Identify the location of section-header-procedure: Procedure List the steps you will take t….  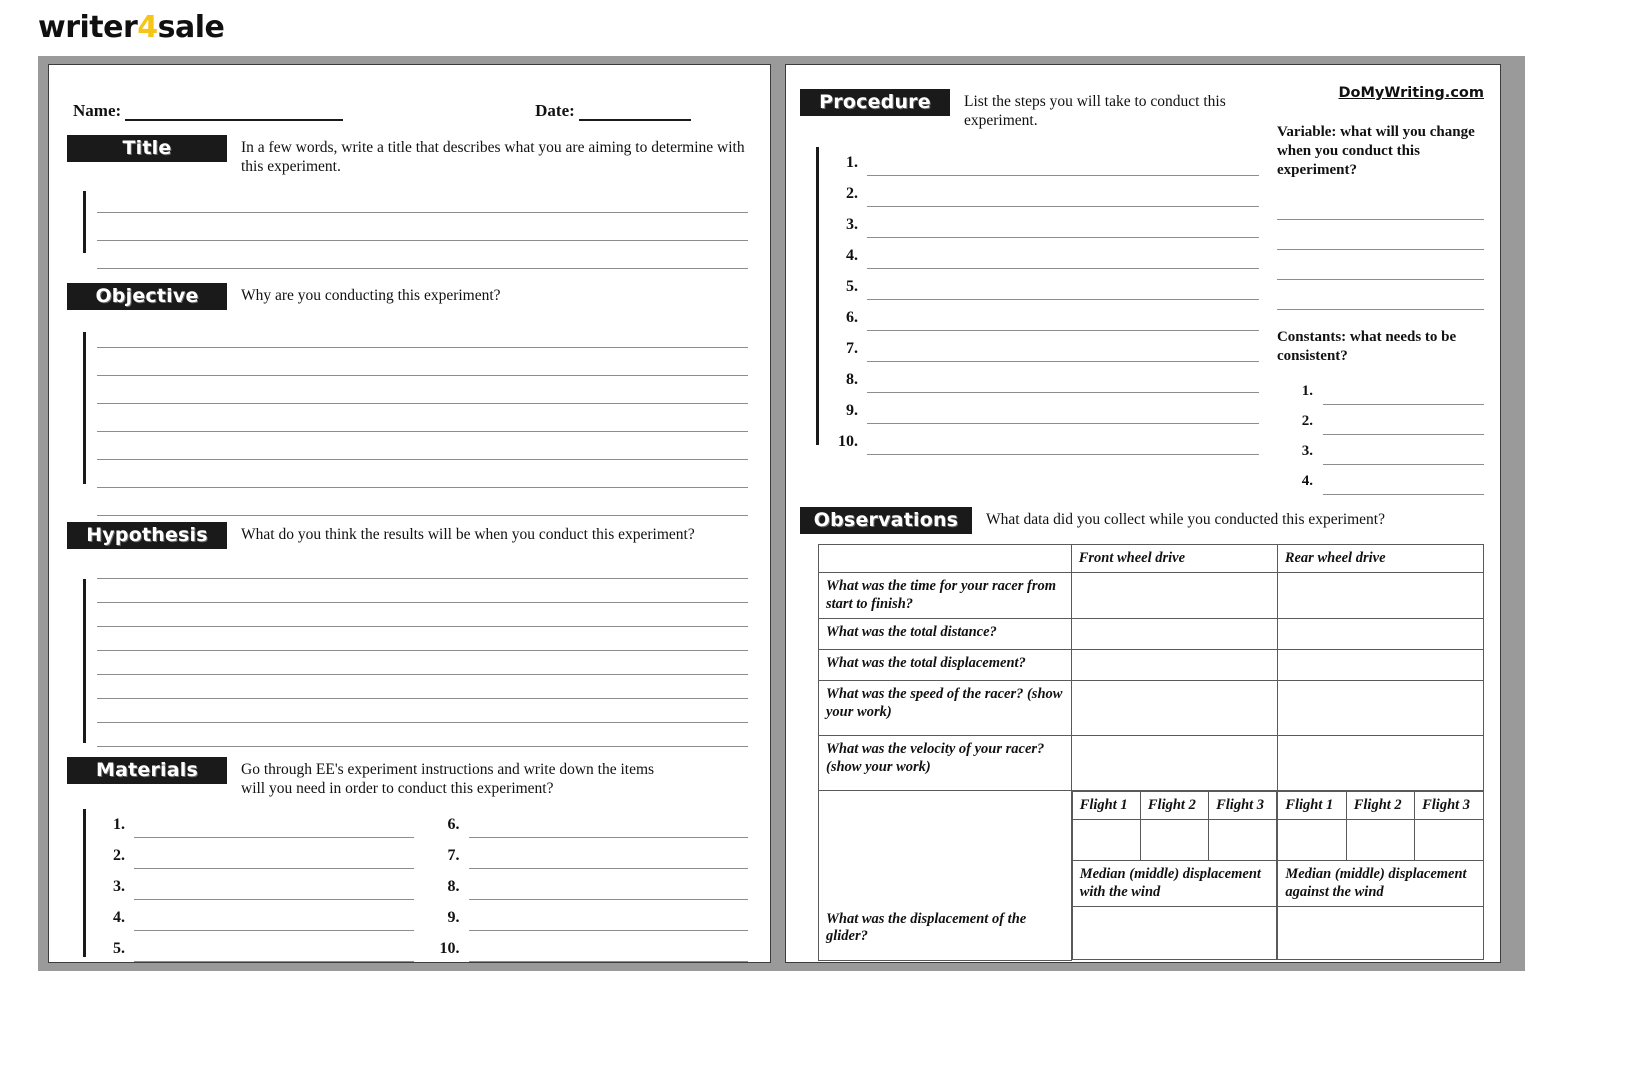
(1029, 110).